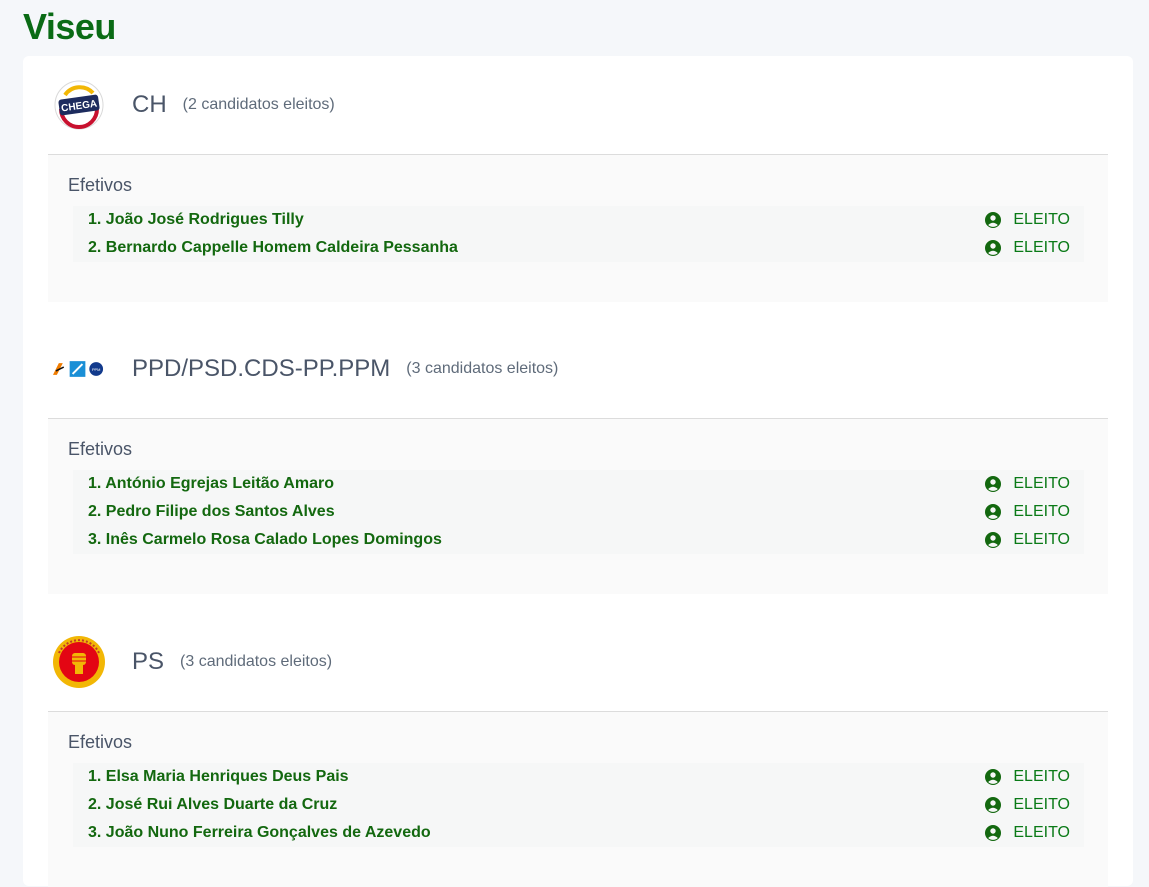  What do you see at coordinates (69, 26) in the screenshot?
I see `page-title: Viseu` at bounding box center [69, 26].